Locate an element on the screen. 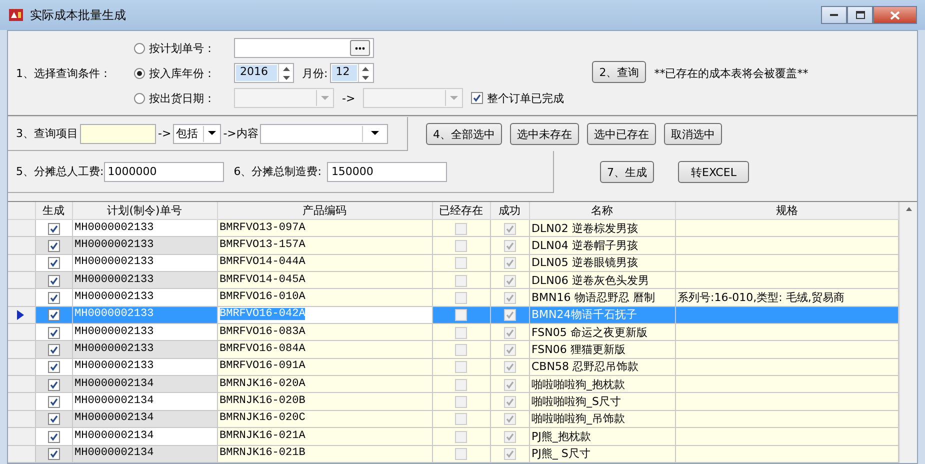 This screenshot has height=464, width=925. minimize-button is located at coordinates (834, 15).